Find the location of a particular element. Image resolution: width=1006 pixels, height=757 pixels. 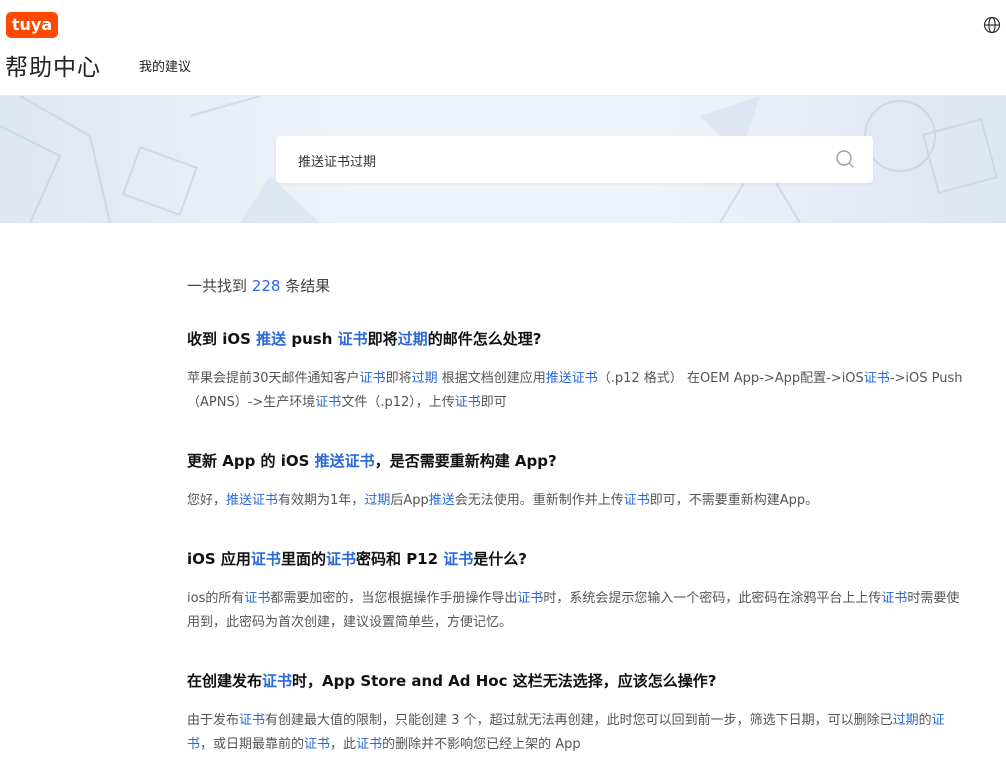

globe-icon is located at coordinates (992, 25).